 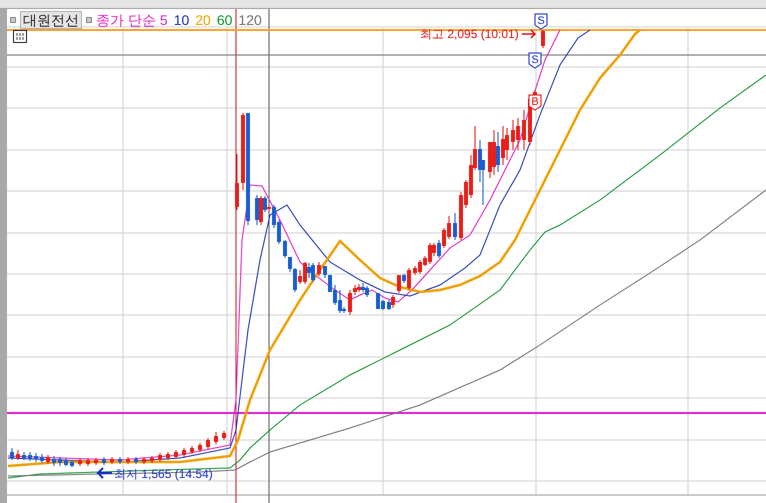 I want to click on legend-period: 120, so click(x=250, y=20).